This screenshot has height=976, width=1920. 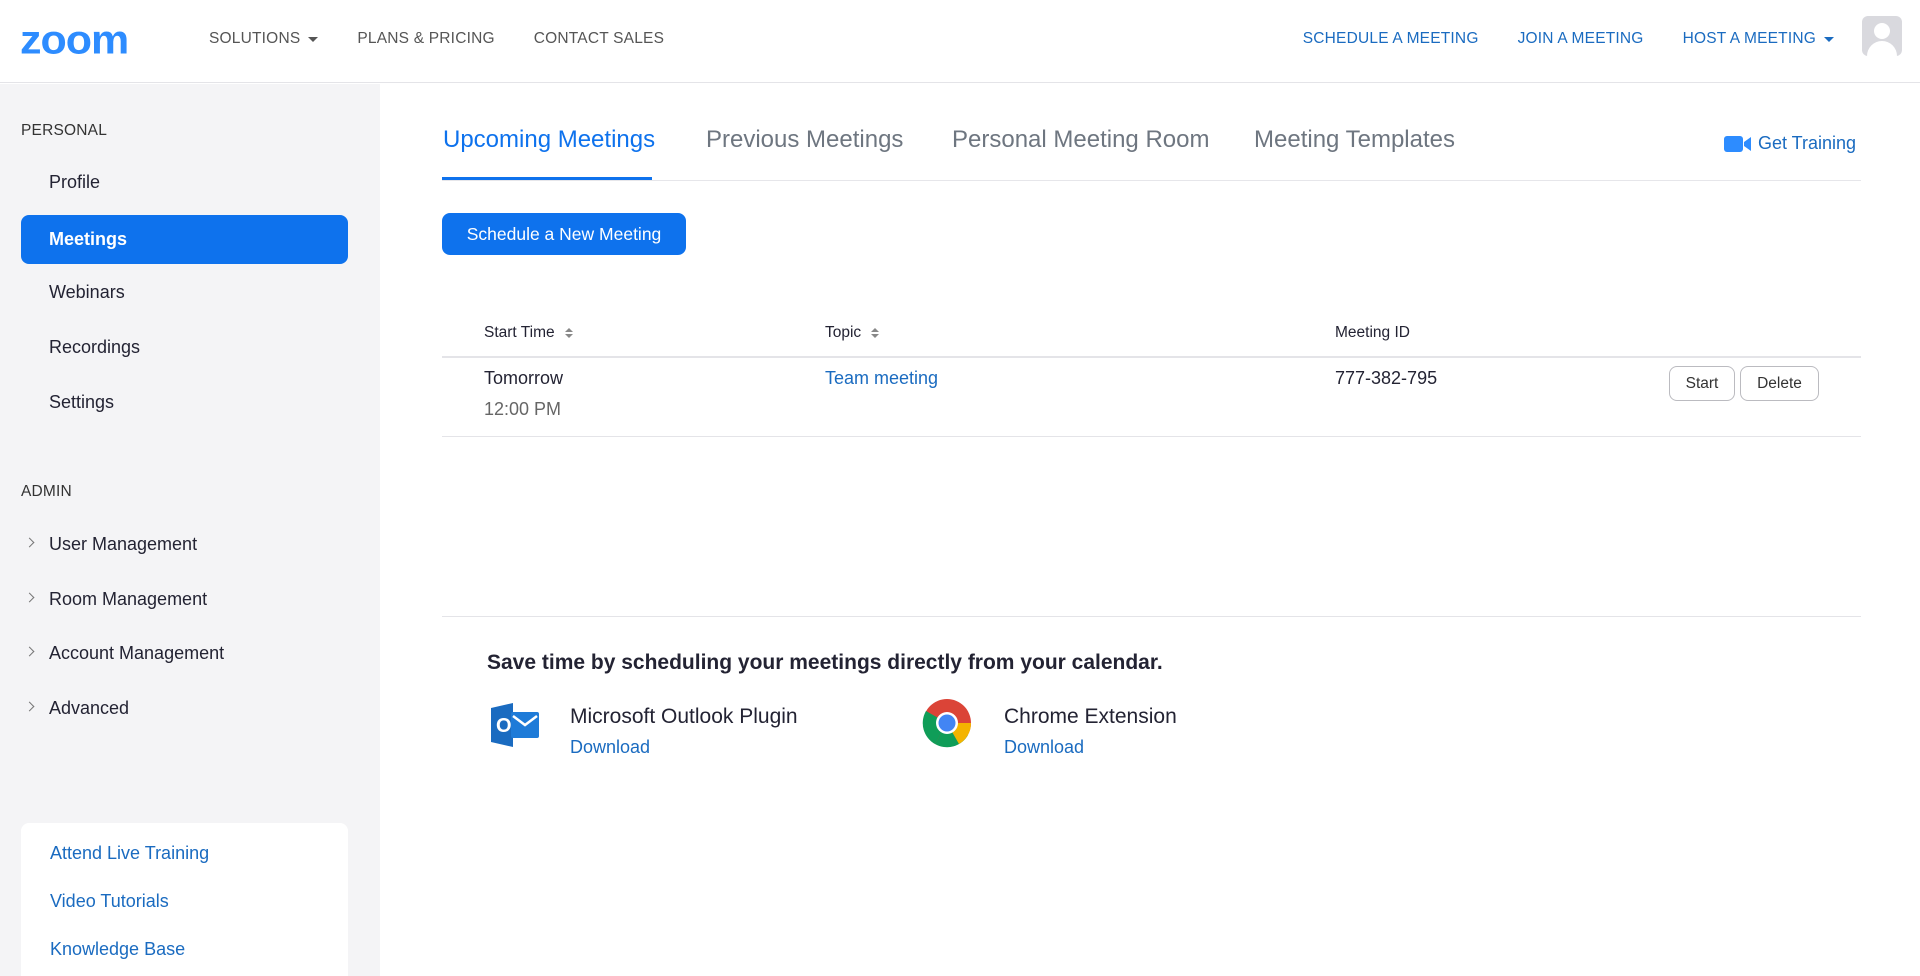 I want to click on nav-solutions: SOLUTIONS, so click(x=264, y=39).